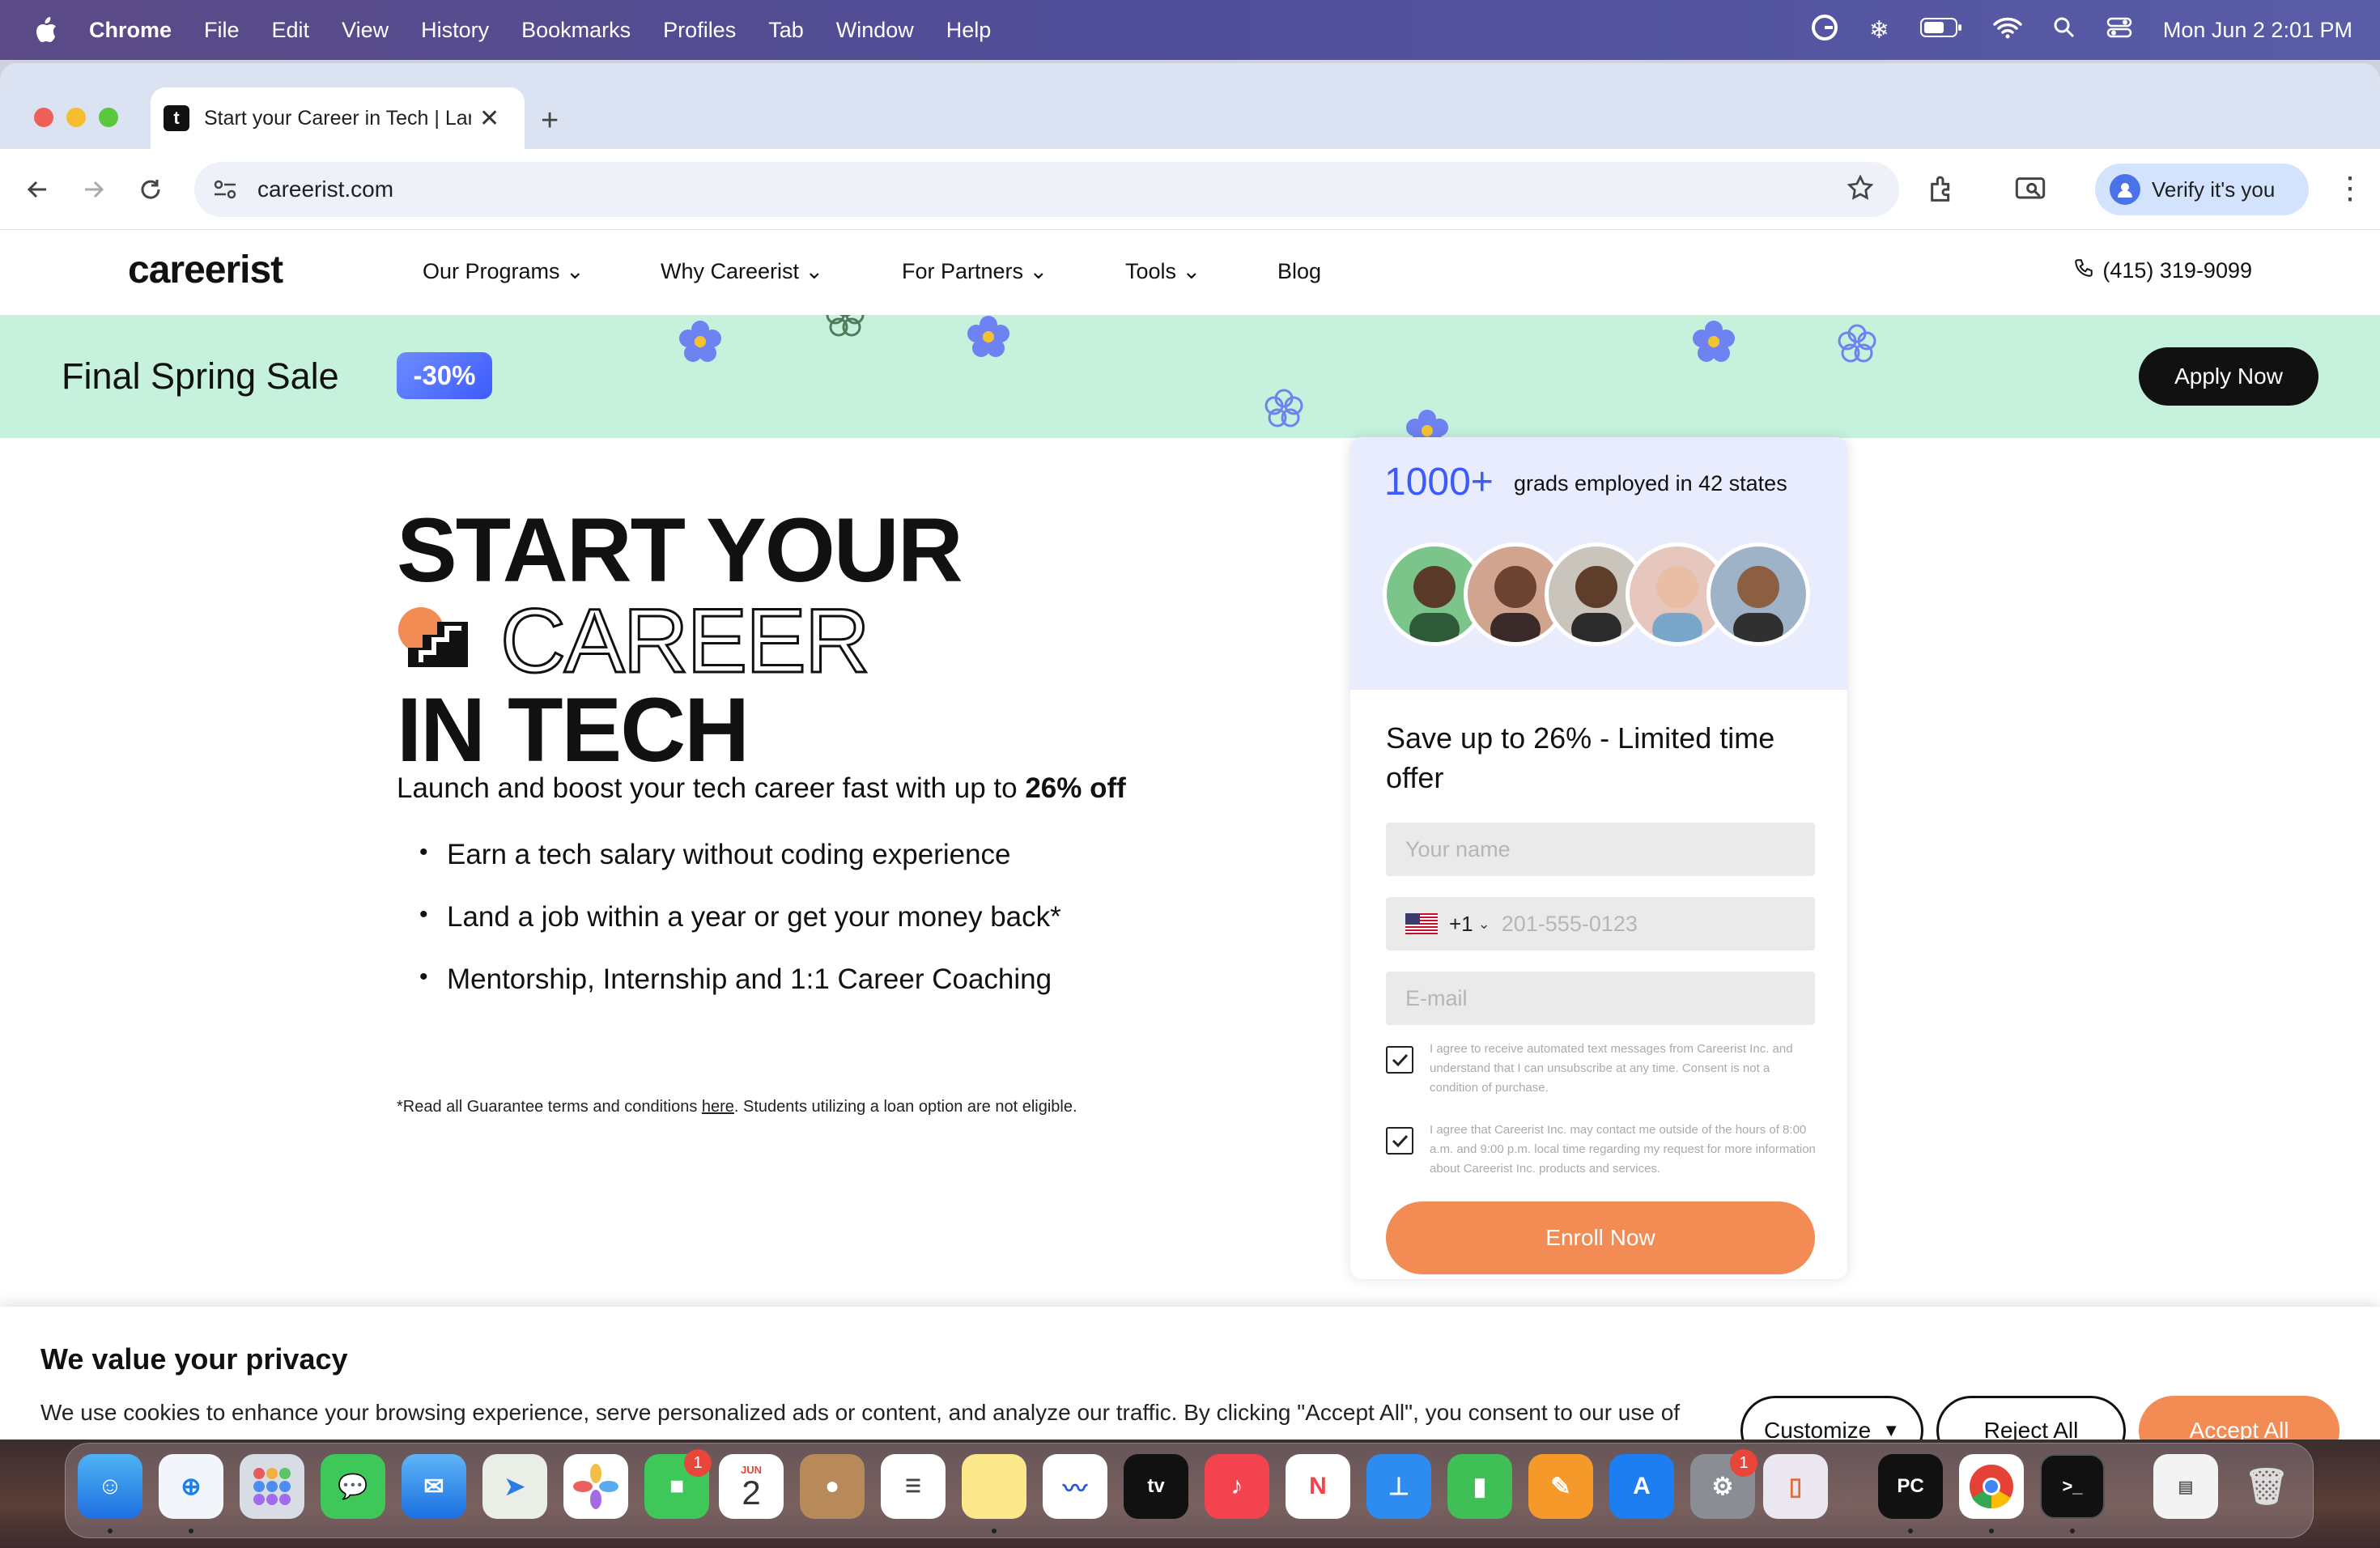 This screenshot has height=1548, width=2380. Describe the element at coordinates (2214, 189) in the screenshot. I see `verify-label: Verify it's you` at that location.